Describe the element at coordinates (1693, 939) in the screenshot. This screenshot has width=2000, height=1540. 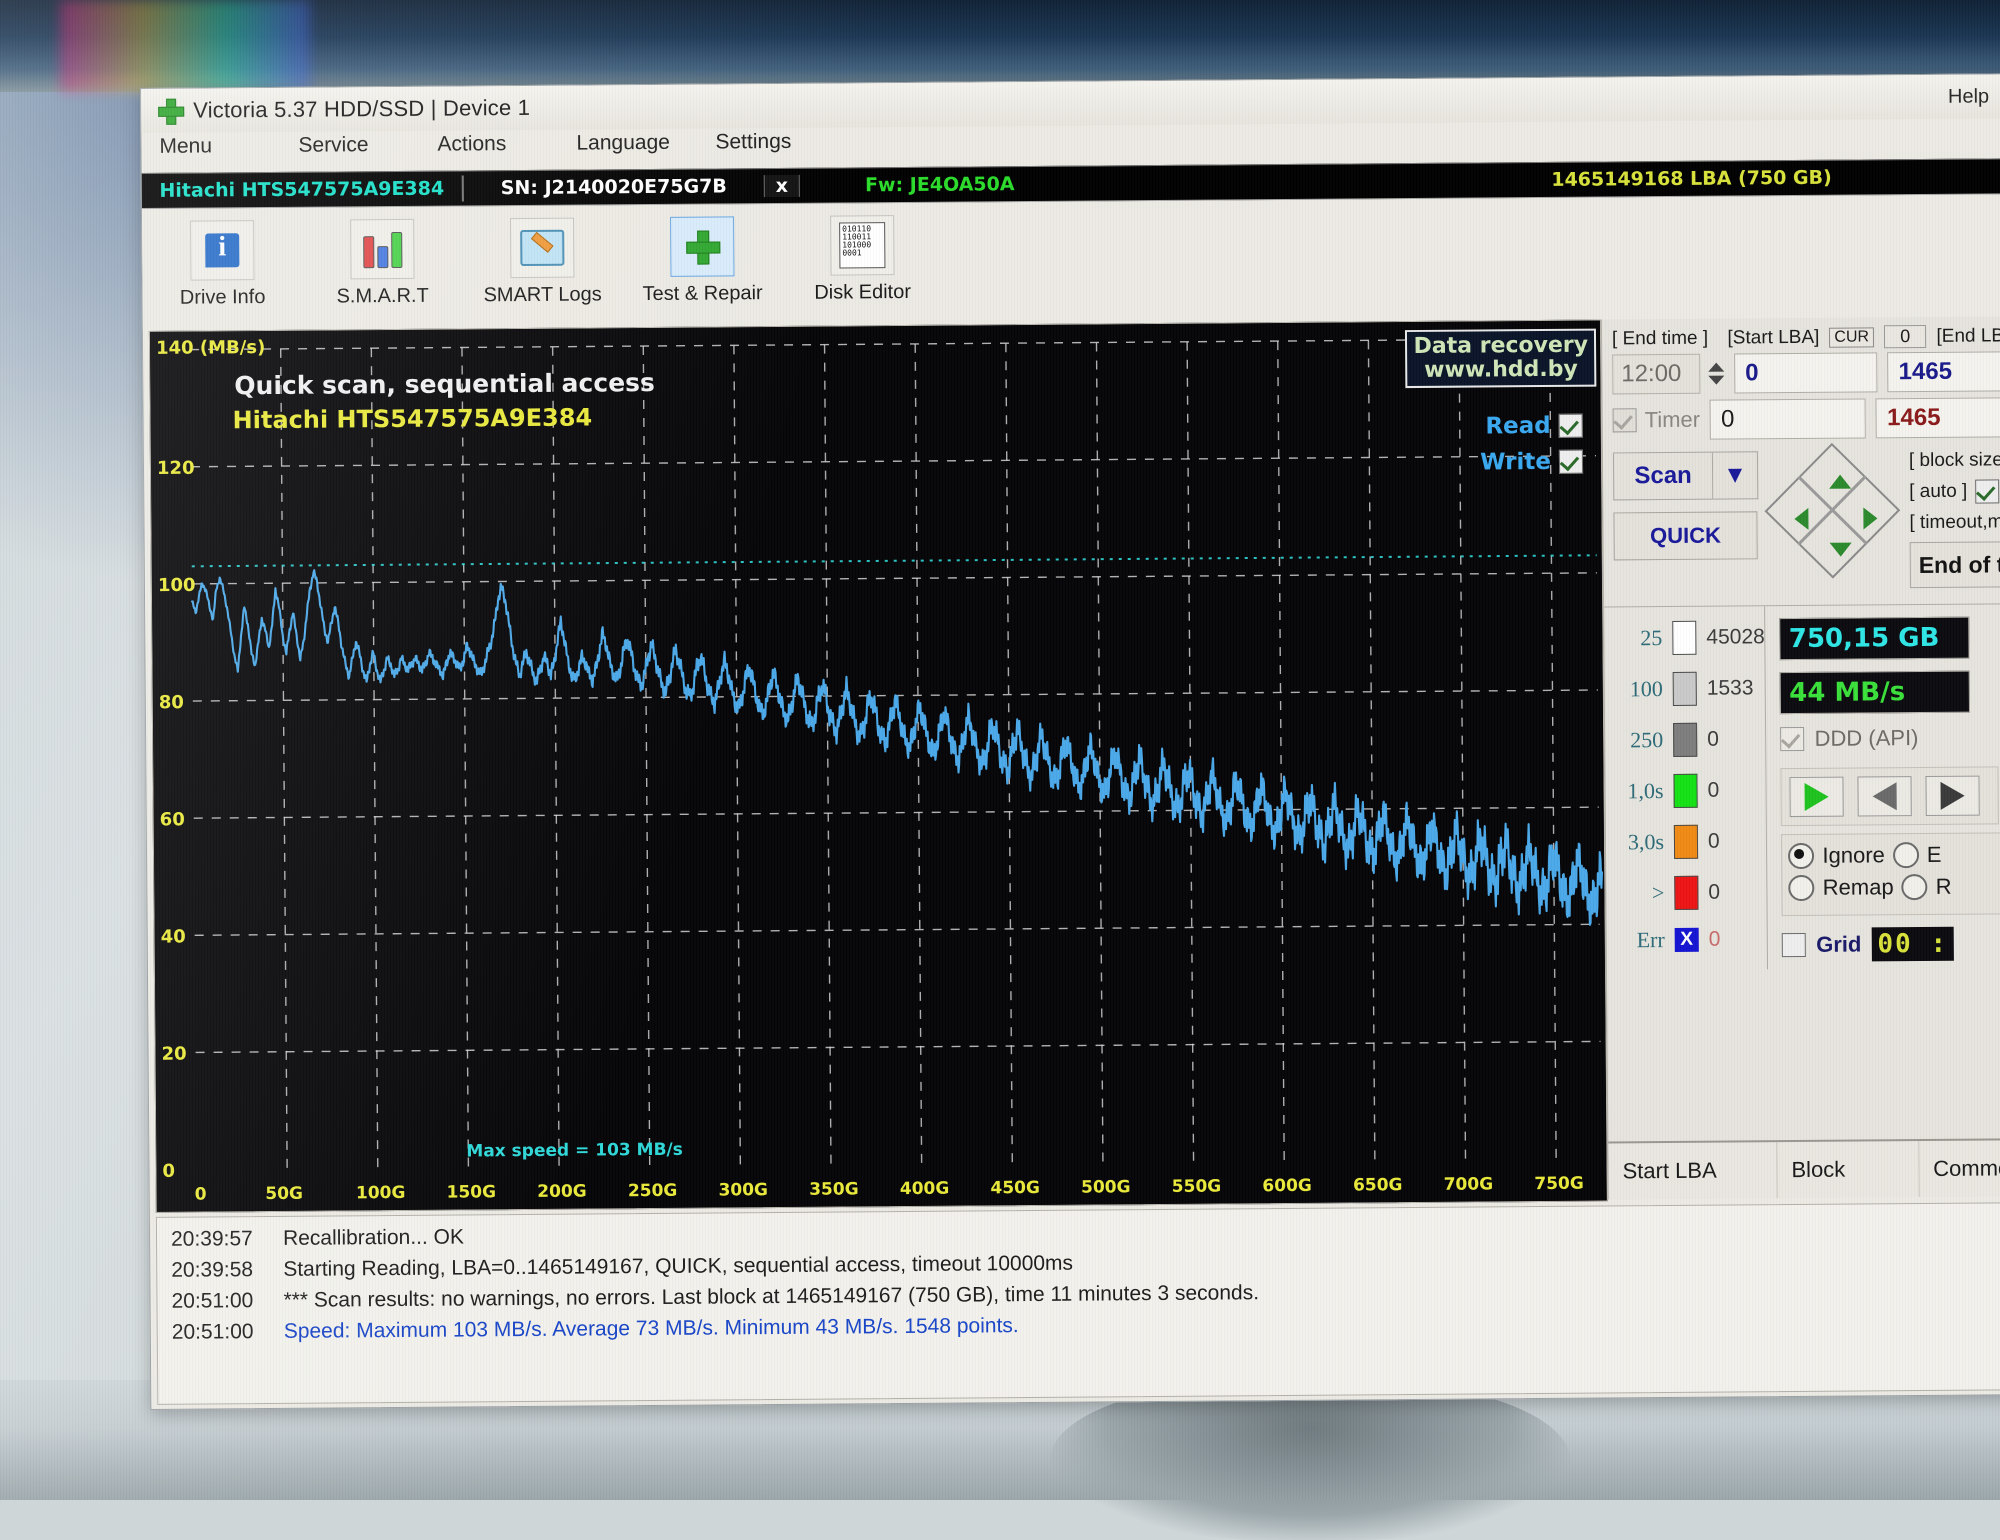
I see `stat-row: Err X 0` at that location.